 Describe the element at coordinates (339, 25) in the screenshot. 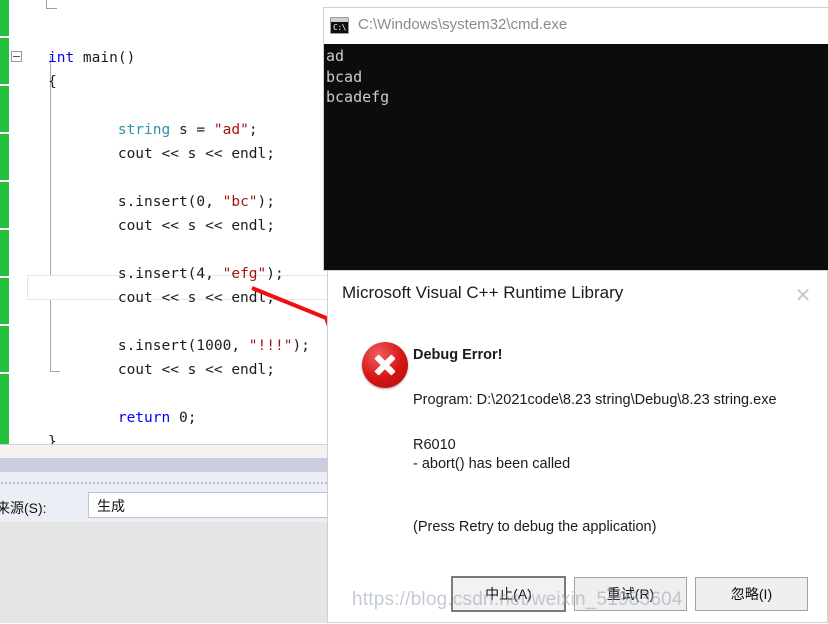

I see `cmd-console-icon: C:\` at that location.